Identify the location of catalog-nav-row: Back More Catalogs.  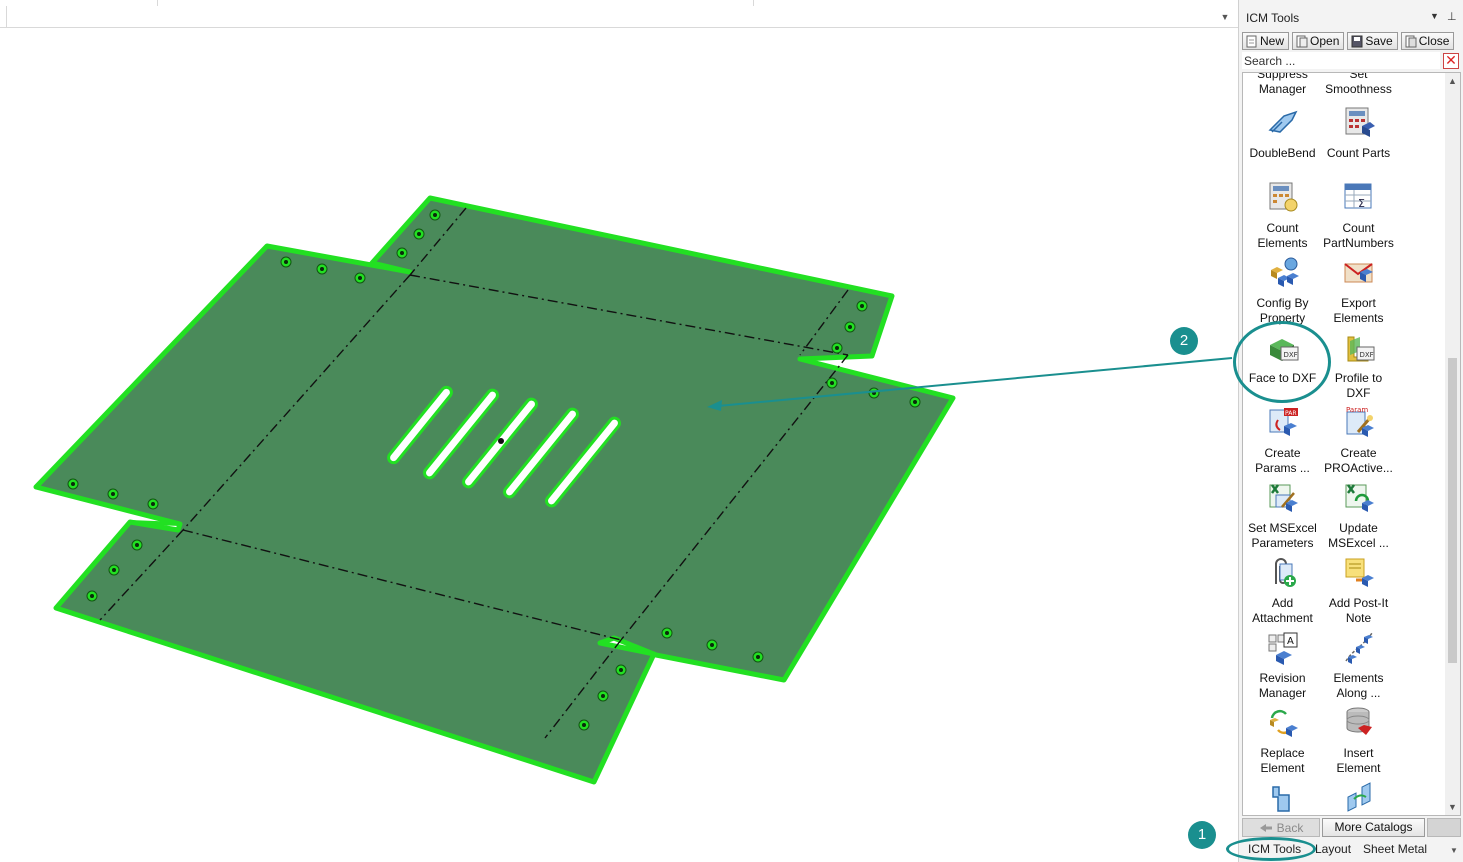
(1351, 827).